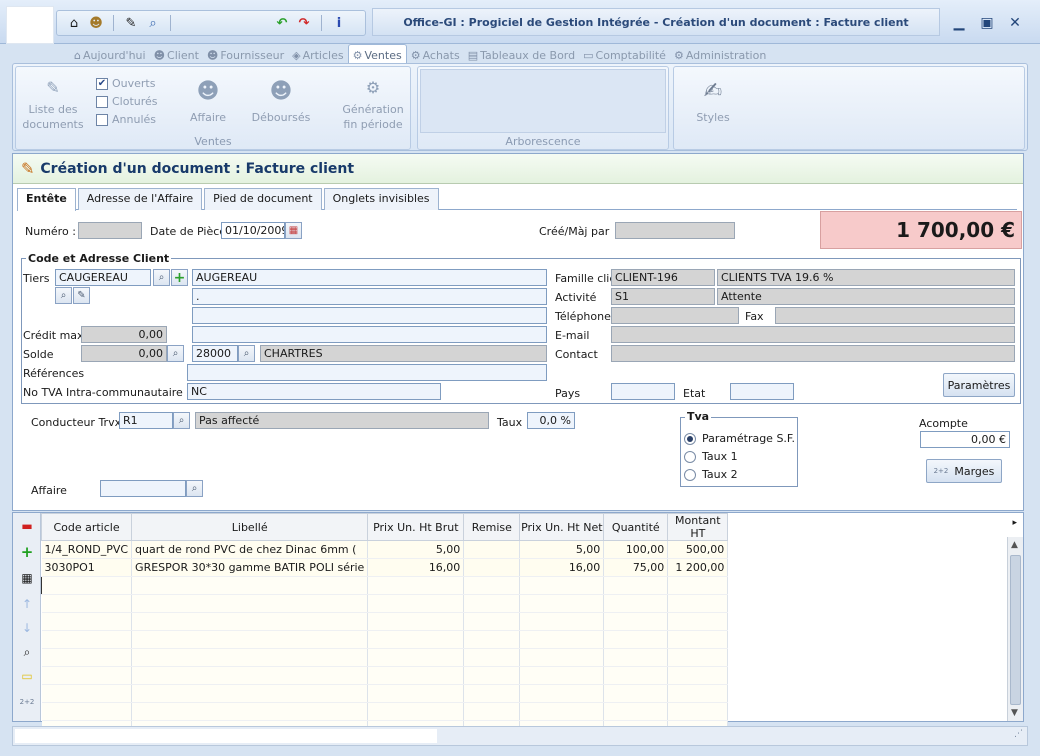 The width and height of the screenshot is (1040, 756). Describe the element at coordinates (636, 567) in the screenshot. I see `table-cell: 75,00` at that location.